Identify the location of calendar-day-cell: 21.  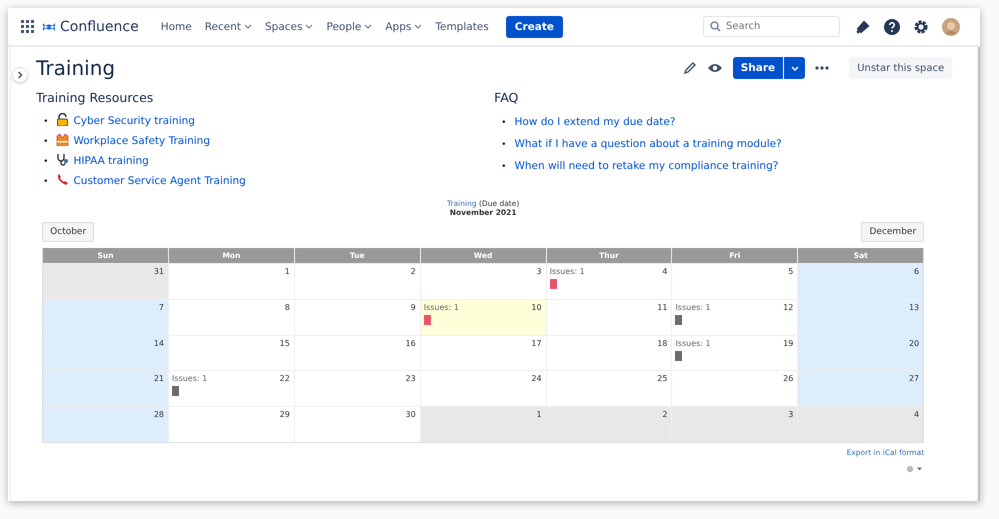
(105, 388).